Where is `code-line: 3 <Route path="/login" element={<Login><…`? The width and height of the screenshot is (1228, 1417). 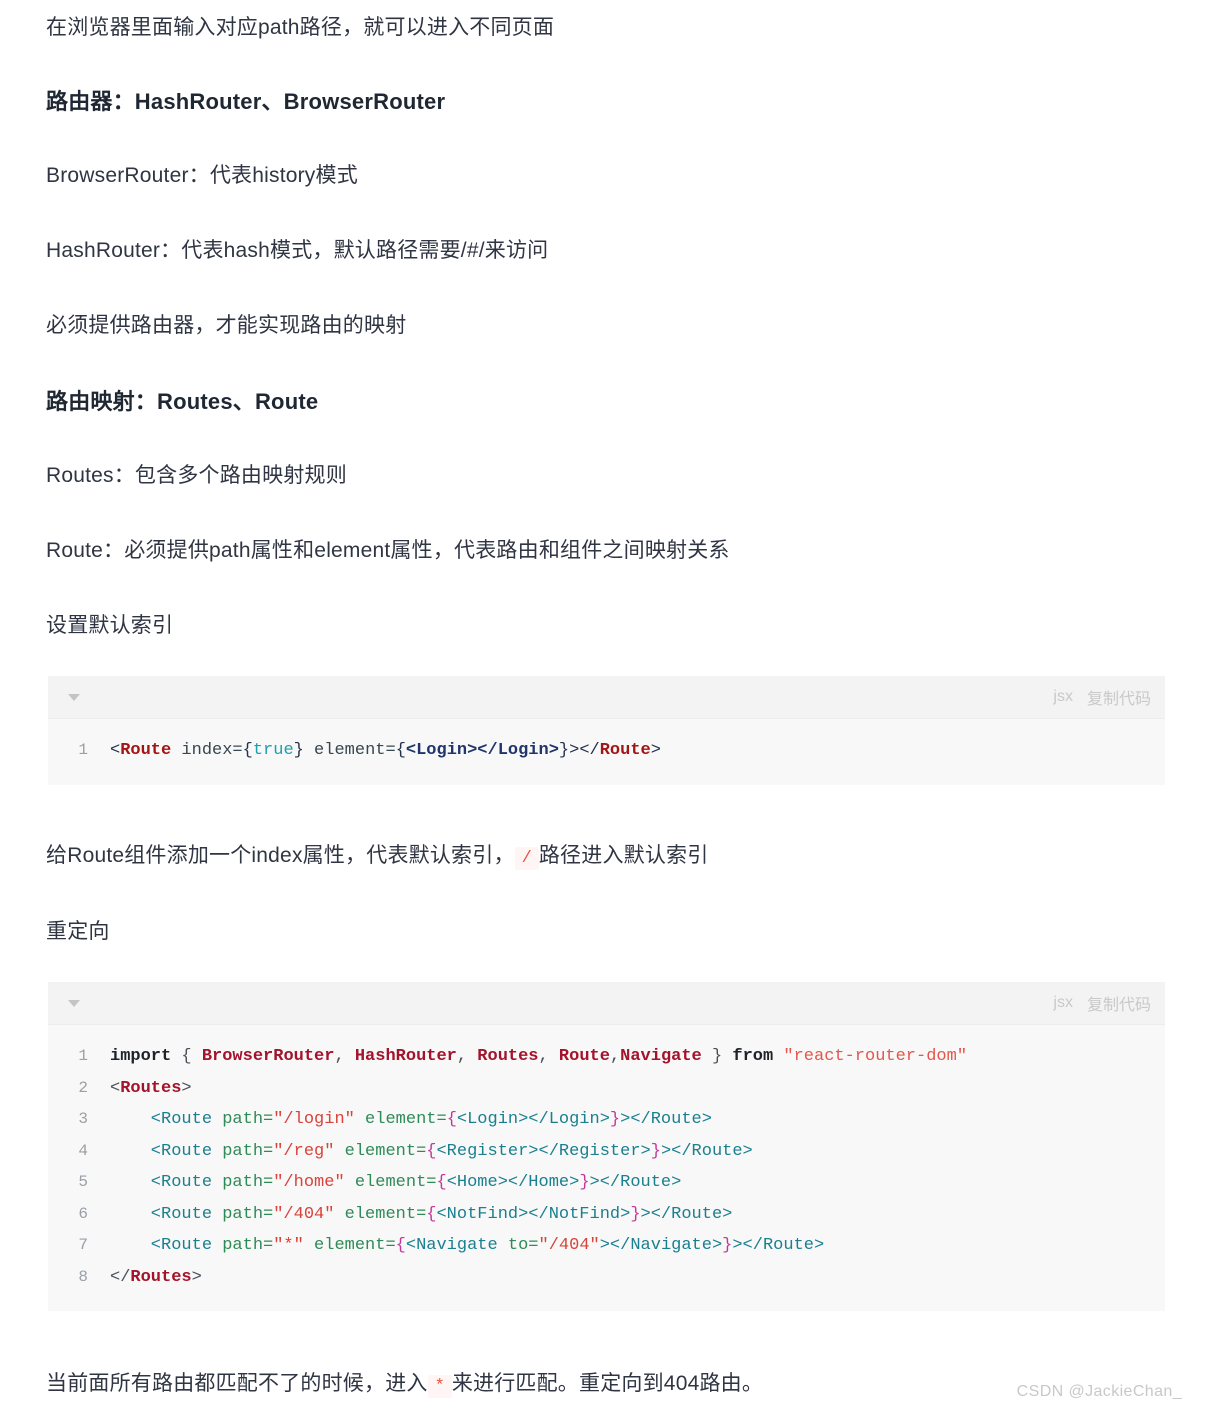 code-line: 3 <Route path="/login" element={<Login><… is located at coordinates (606, 1120).